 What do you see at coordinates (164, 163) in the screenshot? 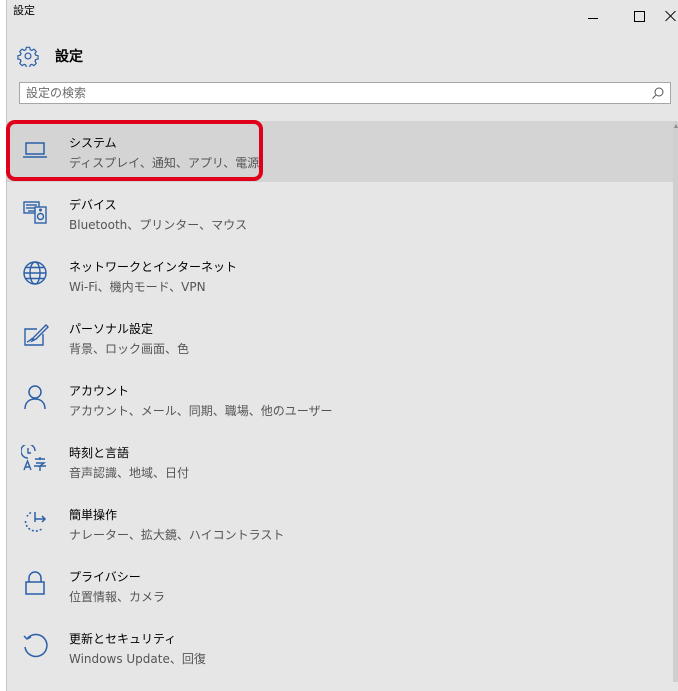
I see `category-description: ディスプレイ、通知、アプリ、電源` at bounding box center [164, 163].